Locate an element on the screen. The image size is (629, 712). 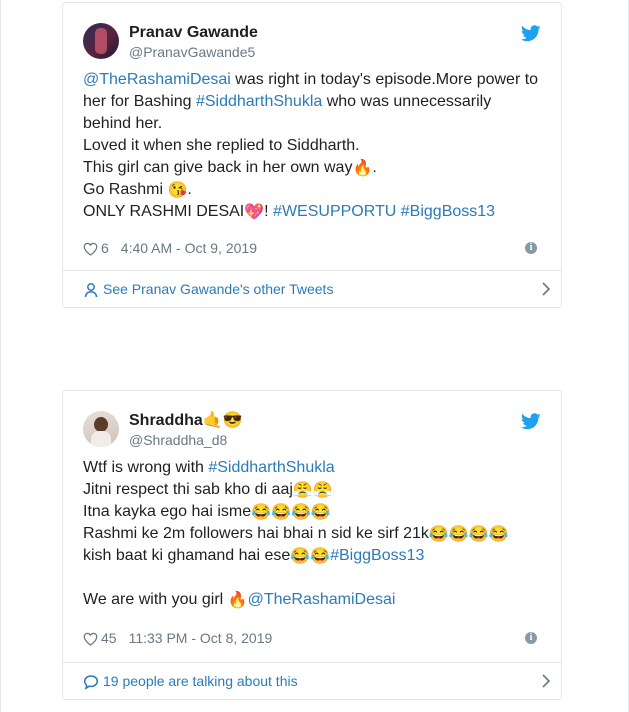
text-run: ! is located at coordinates (269, 211).